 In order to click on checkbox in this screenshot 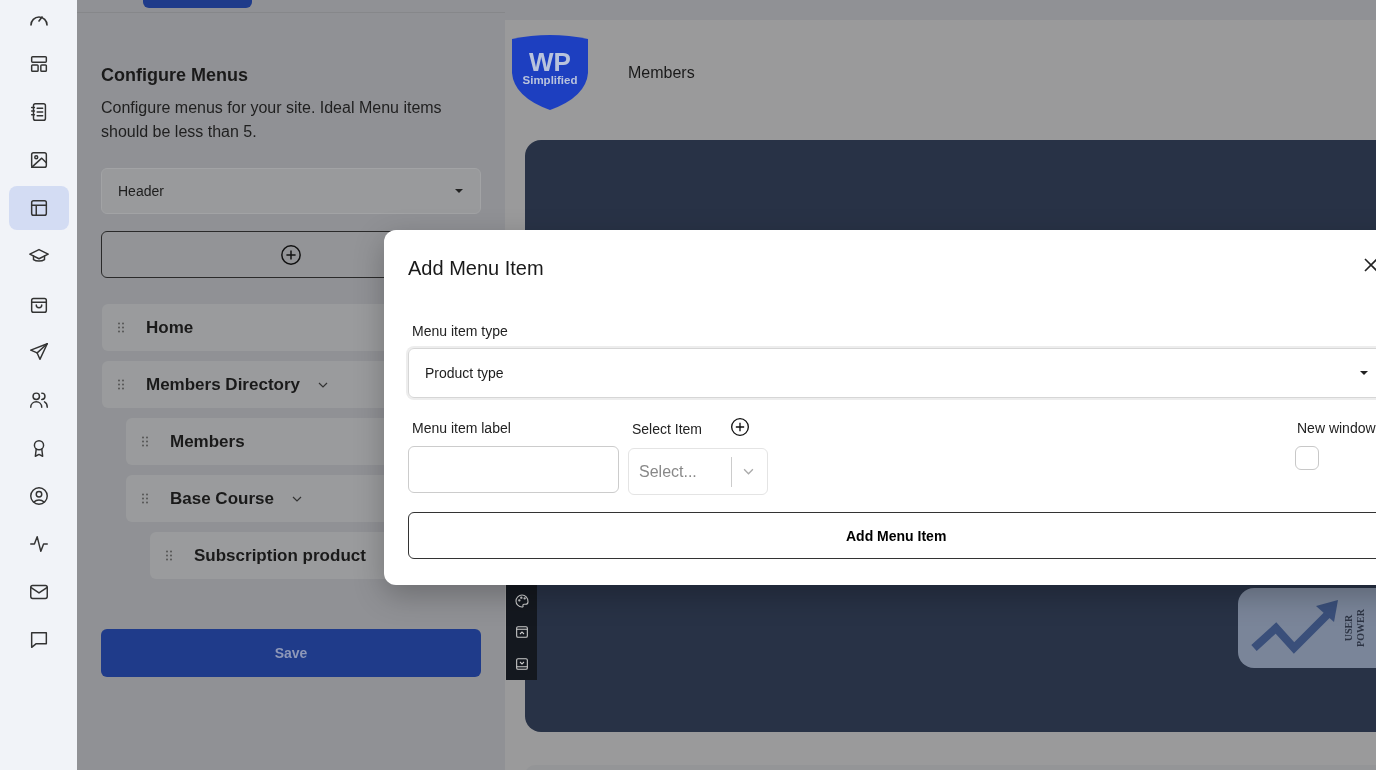, I will do `click(1307, 458)`.